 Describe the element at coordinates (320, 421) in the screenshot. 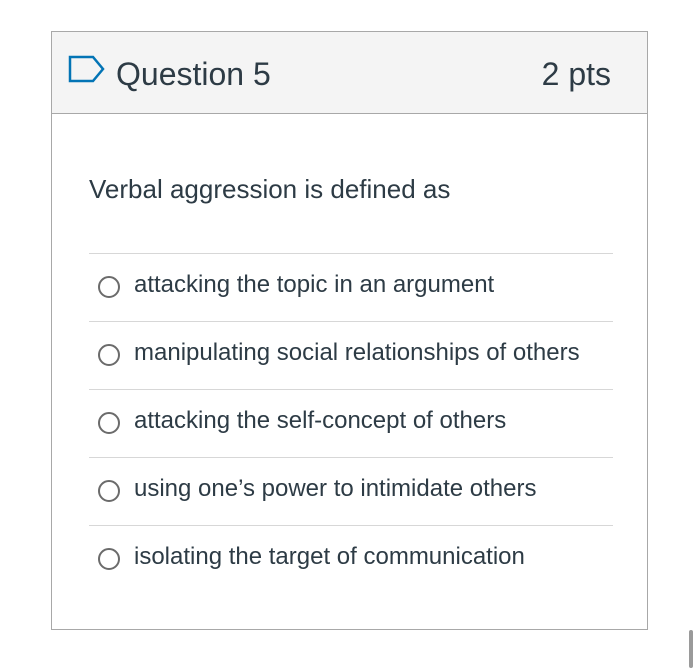

I see `answer-label: attacking the self-concept of others` at that location.